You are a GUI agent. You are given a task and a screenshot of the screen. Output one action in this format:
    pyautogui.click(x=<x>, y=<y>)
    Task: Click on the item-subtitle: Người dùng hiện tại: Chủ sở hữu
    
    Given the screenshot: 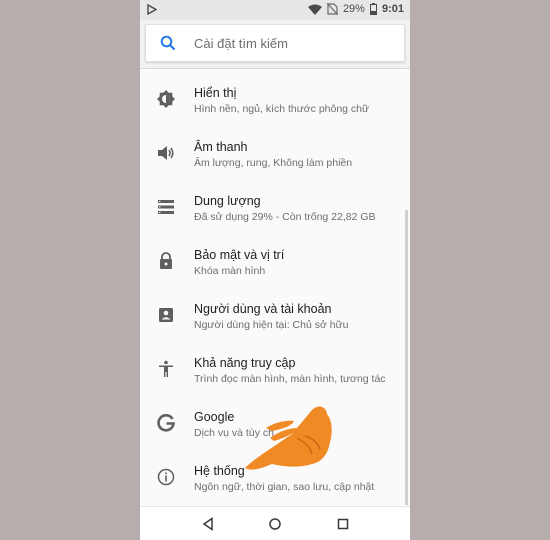 What is the action you would take?
    pyautogui.click(x=271, y=325)
    